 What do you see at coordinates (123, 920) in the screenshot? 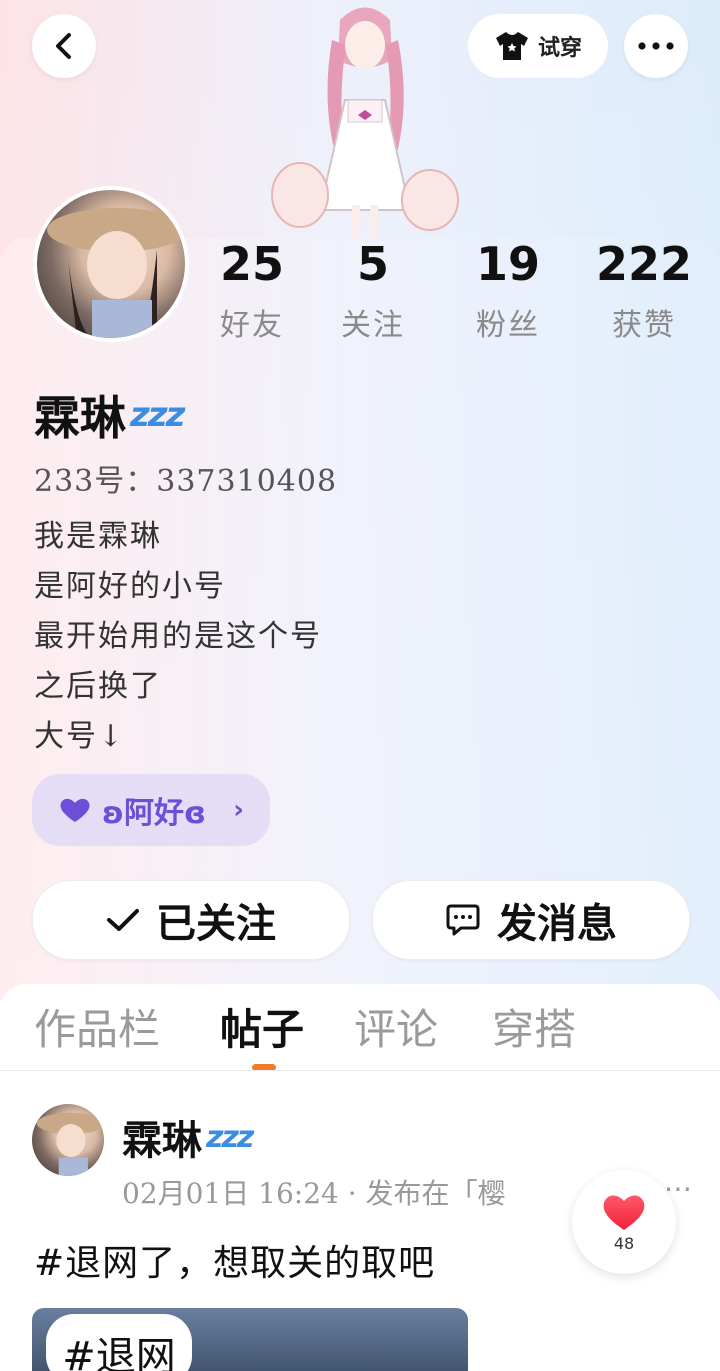
I see `check-icon` at bounding box center [123, 920].